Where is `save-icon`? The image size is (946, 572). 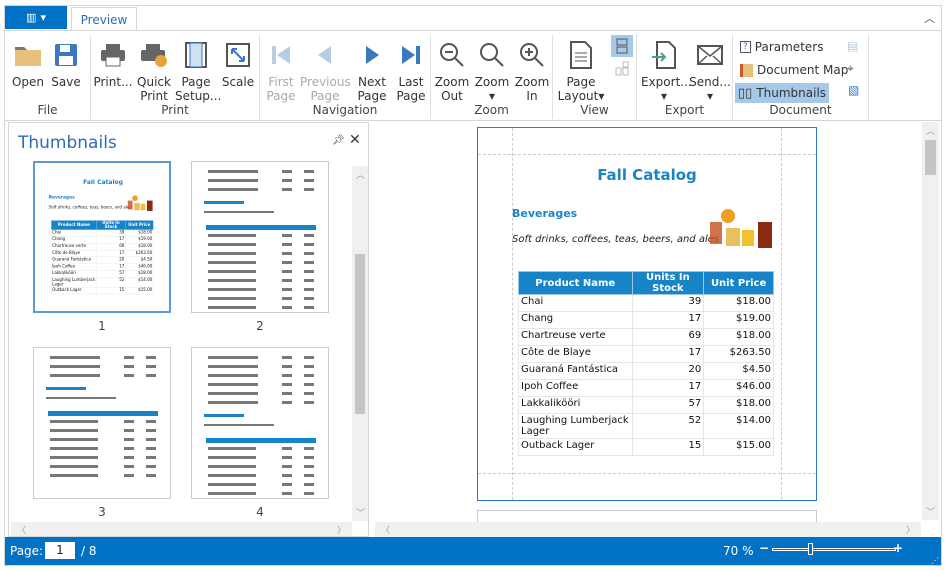
save-icon is located at coordinates (66, 55).